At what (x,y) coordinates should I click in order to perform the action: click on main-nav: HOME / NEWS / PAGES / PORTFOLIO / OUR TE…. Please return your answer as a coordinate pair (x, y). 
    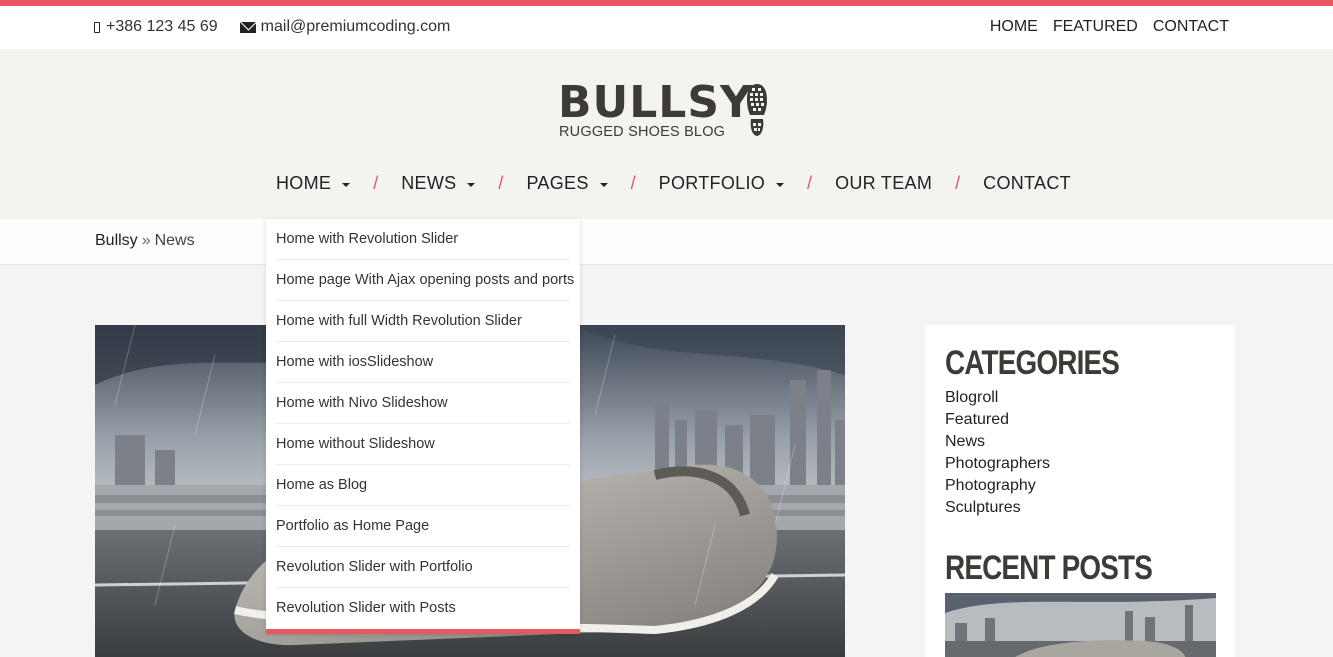
    Looking at the image, I should click on (673, 183).